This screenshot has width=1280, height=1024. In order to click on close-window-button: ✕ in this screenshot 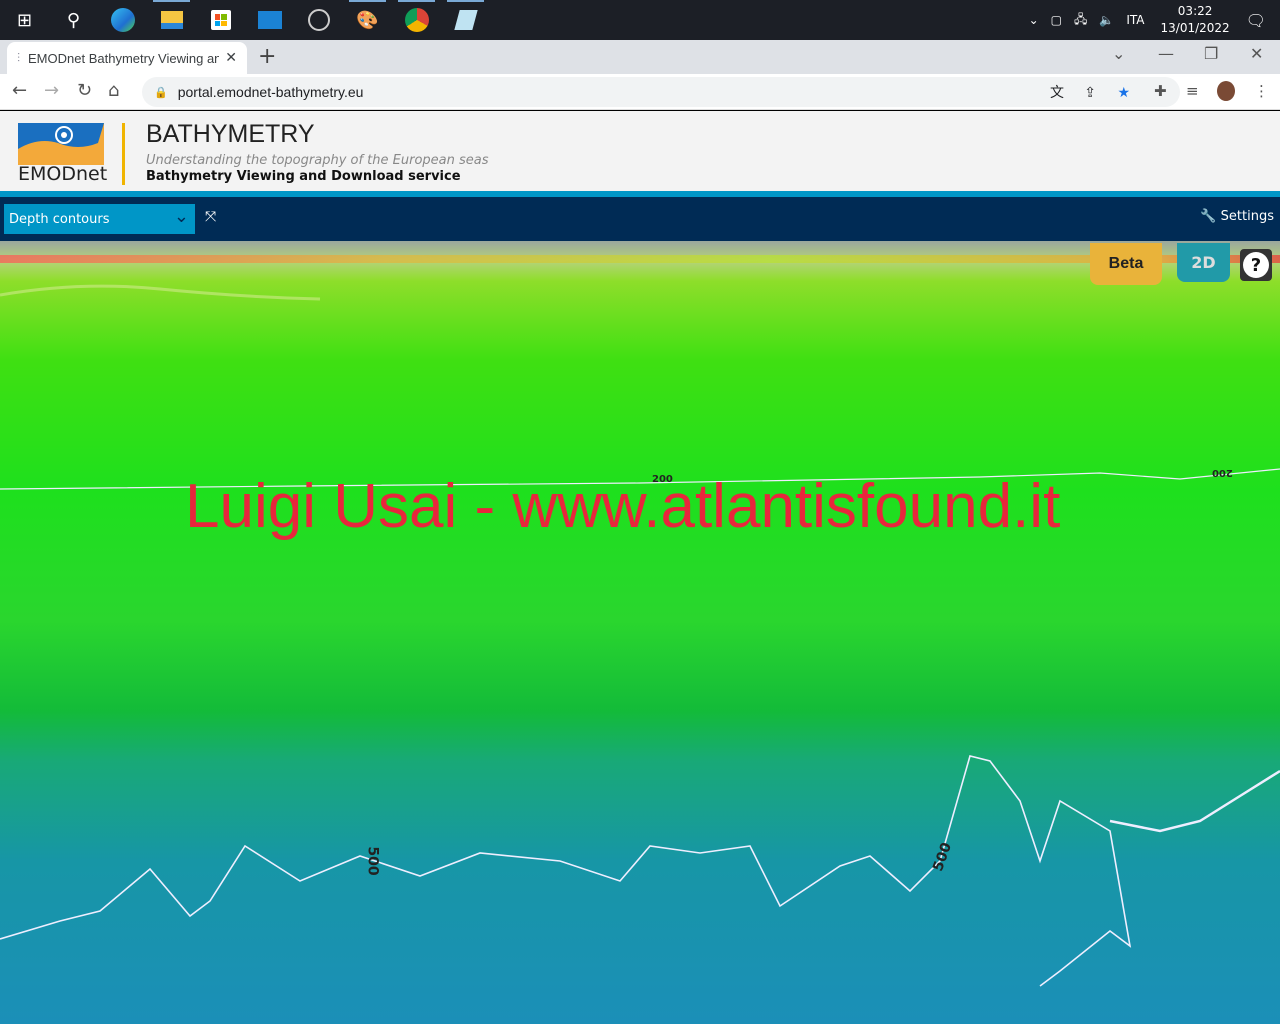, I will do `click(1256, 53)`.